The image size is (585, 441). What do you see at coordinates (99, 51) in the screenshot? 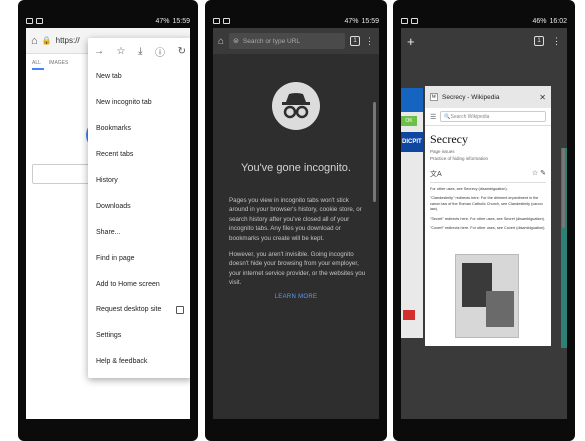
I see `forward-icon: →` at bounding box center [99, 51].